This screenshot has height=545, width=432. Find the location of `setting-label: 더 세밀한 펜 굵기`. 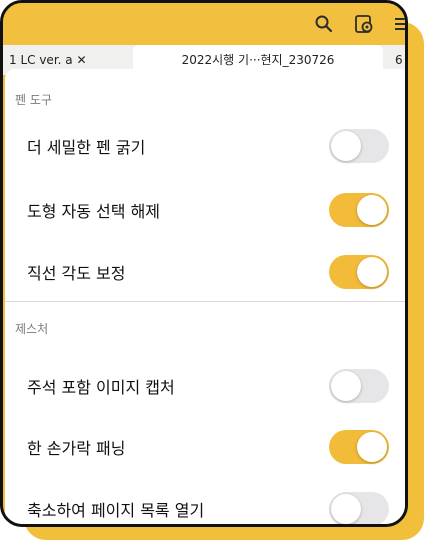

setting-label: 더 세밀한 펜 굵기 is located at coordinates (86, 147).